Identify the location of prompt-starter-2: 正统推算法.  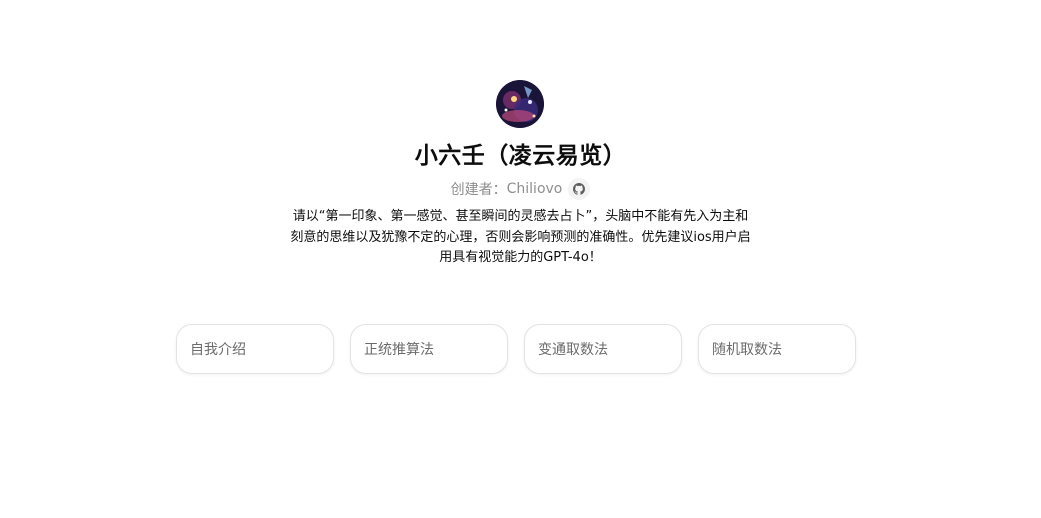
(429, 349).